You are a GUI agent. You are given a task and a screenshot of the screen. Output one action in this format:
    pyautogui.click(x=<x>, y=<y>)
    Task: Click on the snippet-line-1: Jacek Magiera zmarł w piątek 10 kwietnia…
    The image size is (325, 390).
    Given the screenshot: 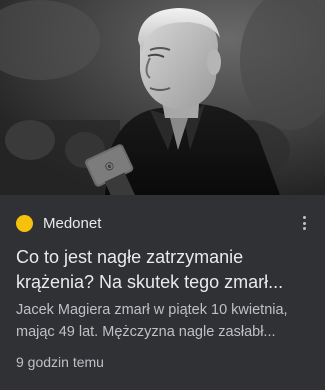 What is the action you would take?
    pyautogui.click(x=152, y=310)
    